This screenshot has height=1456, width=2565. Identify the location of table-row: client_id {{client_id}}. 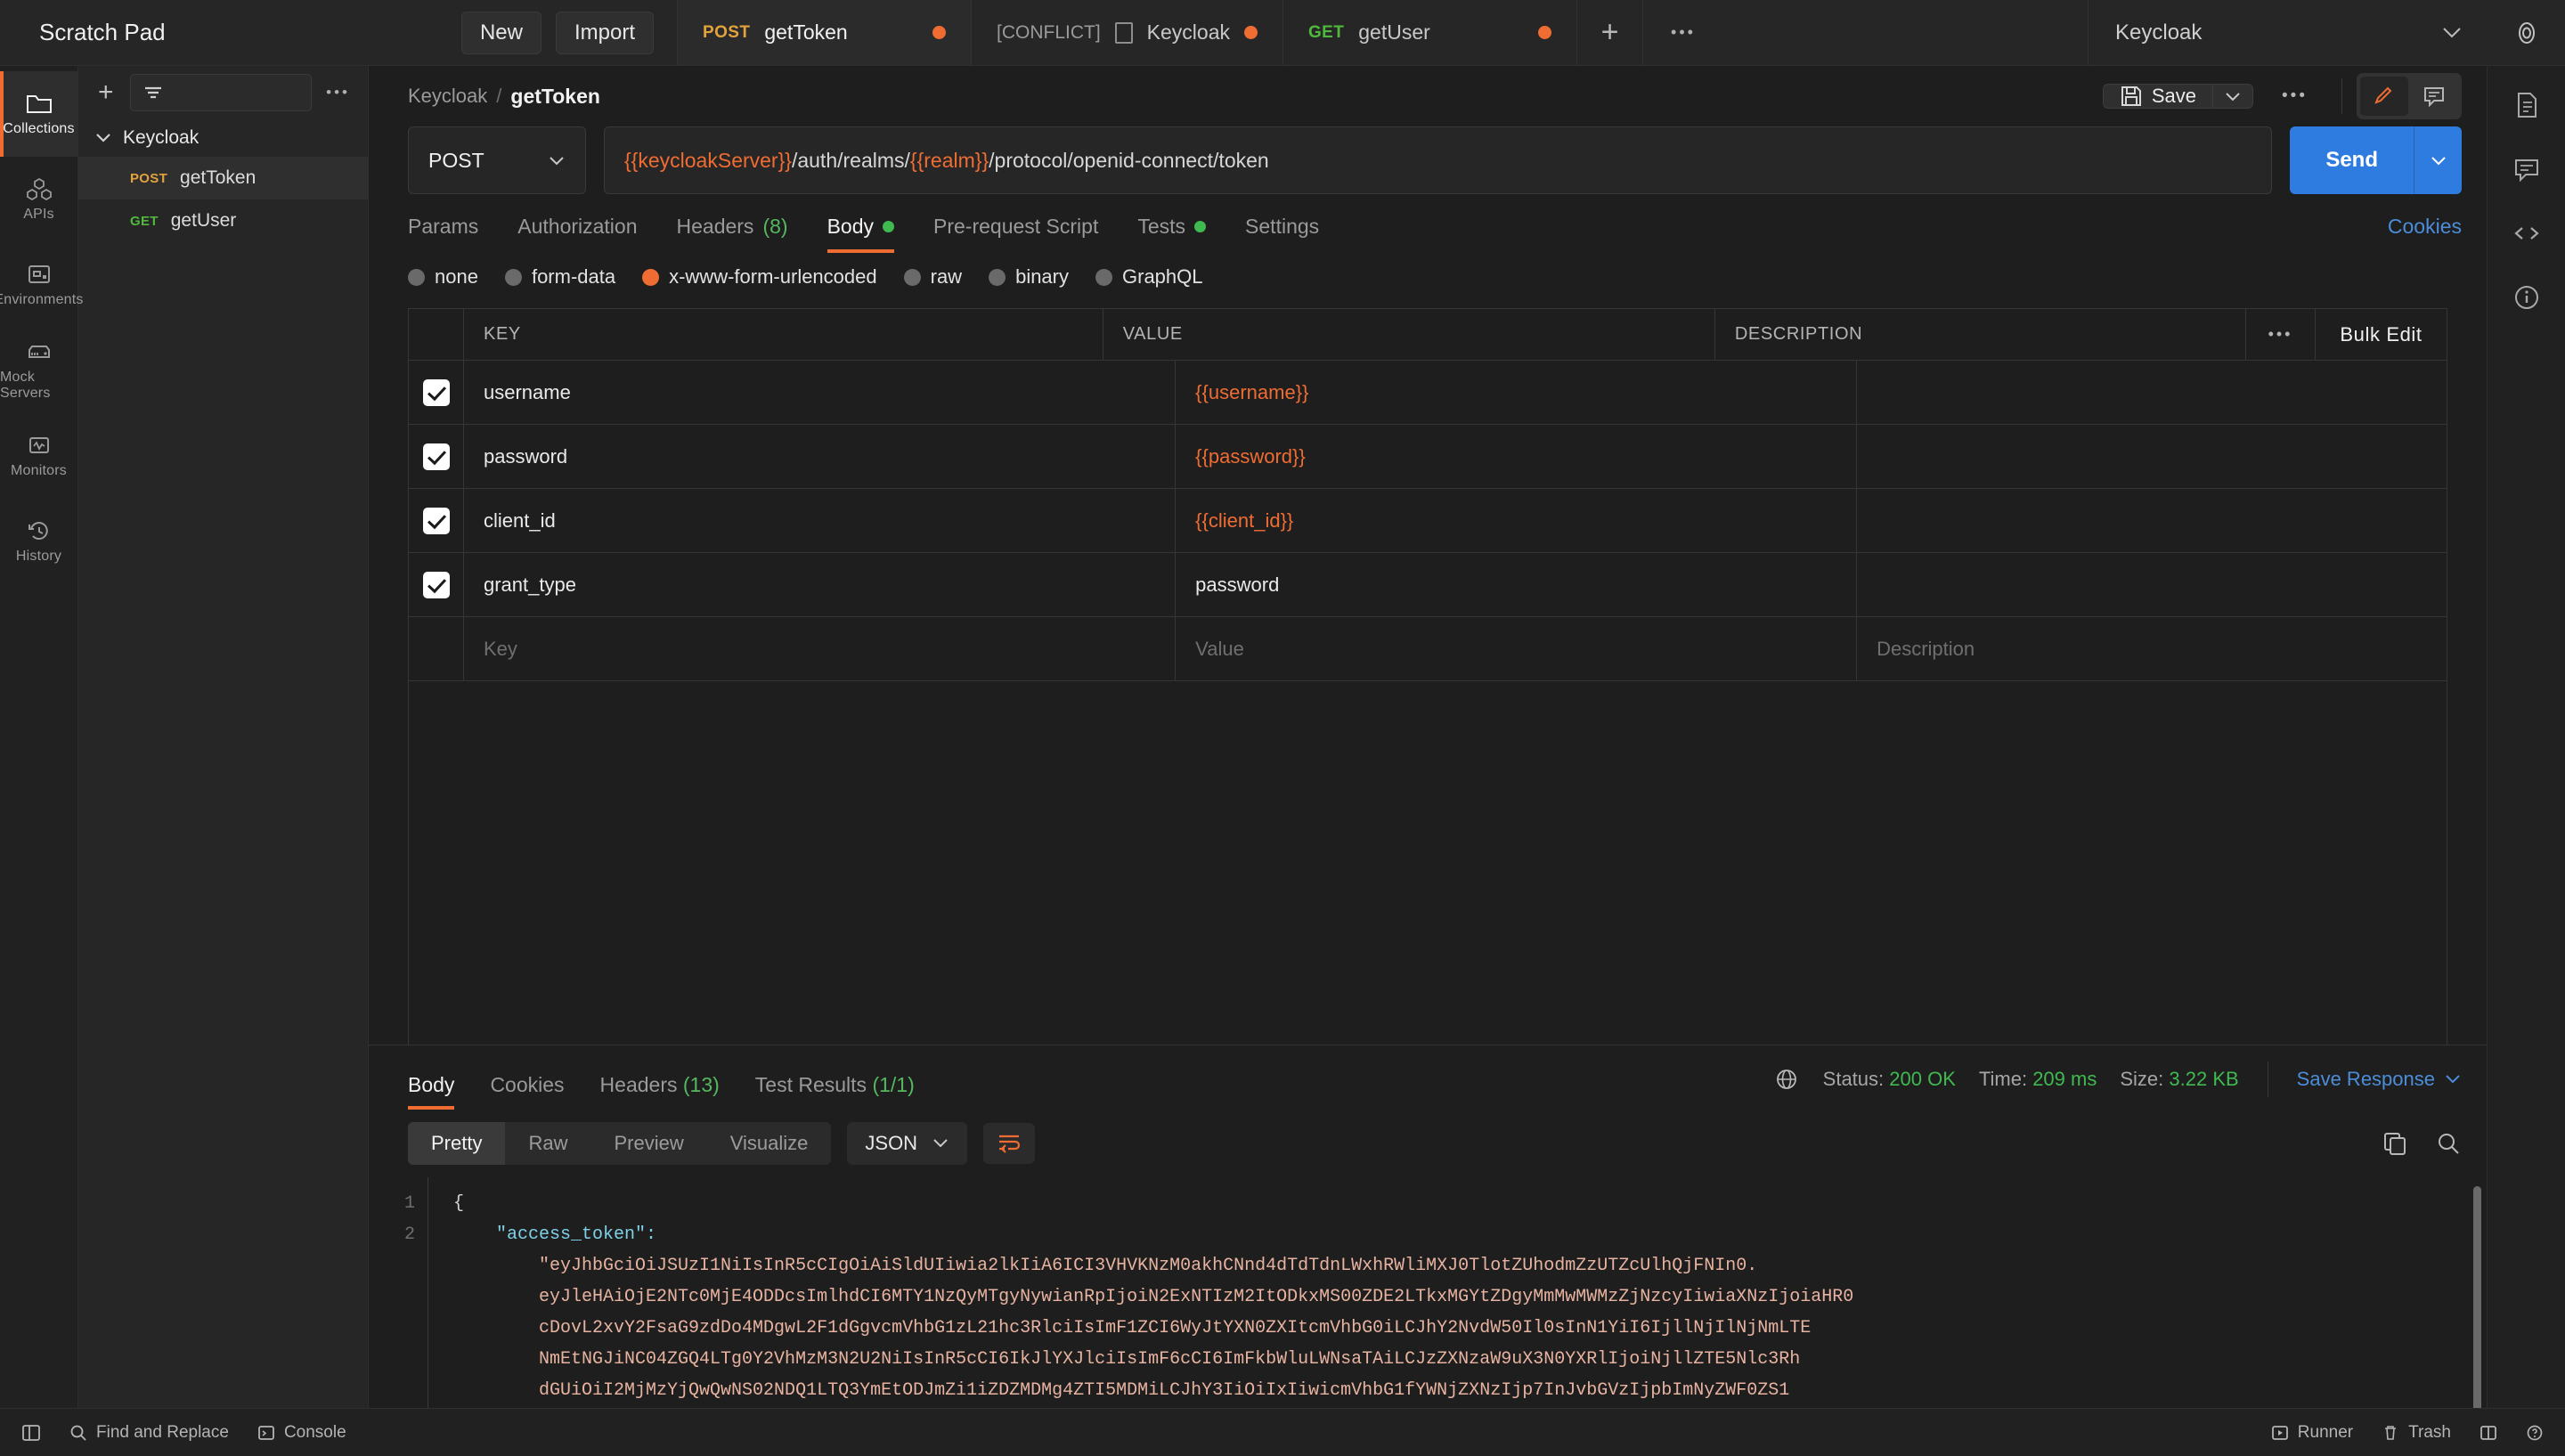
(1428, 521).